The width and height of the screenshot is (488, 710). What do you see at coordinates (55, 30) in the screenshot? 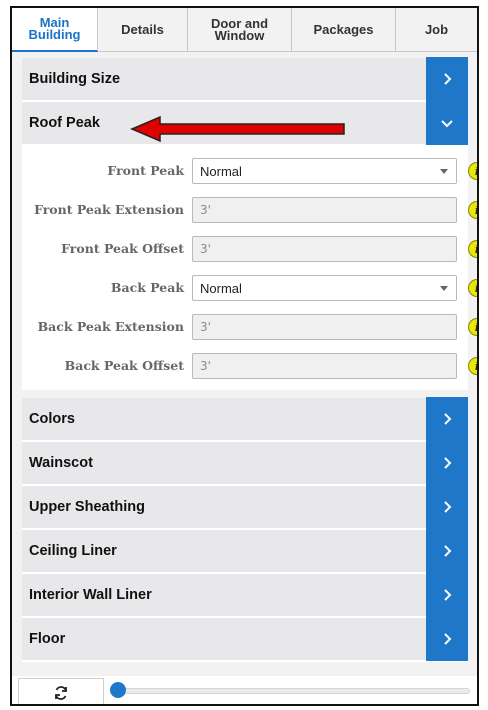
I see `tab-main-building: Main Building` at bounding box center [55, 30].